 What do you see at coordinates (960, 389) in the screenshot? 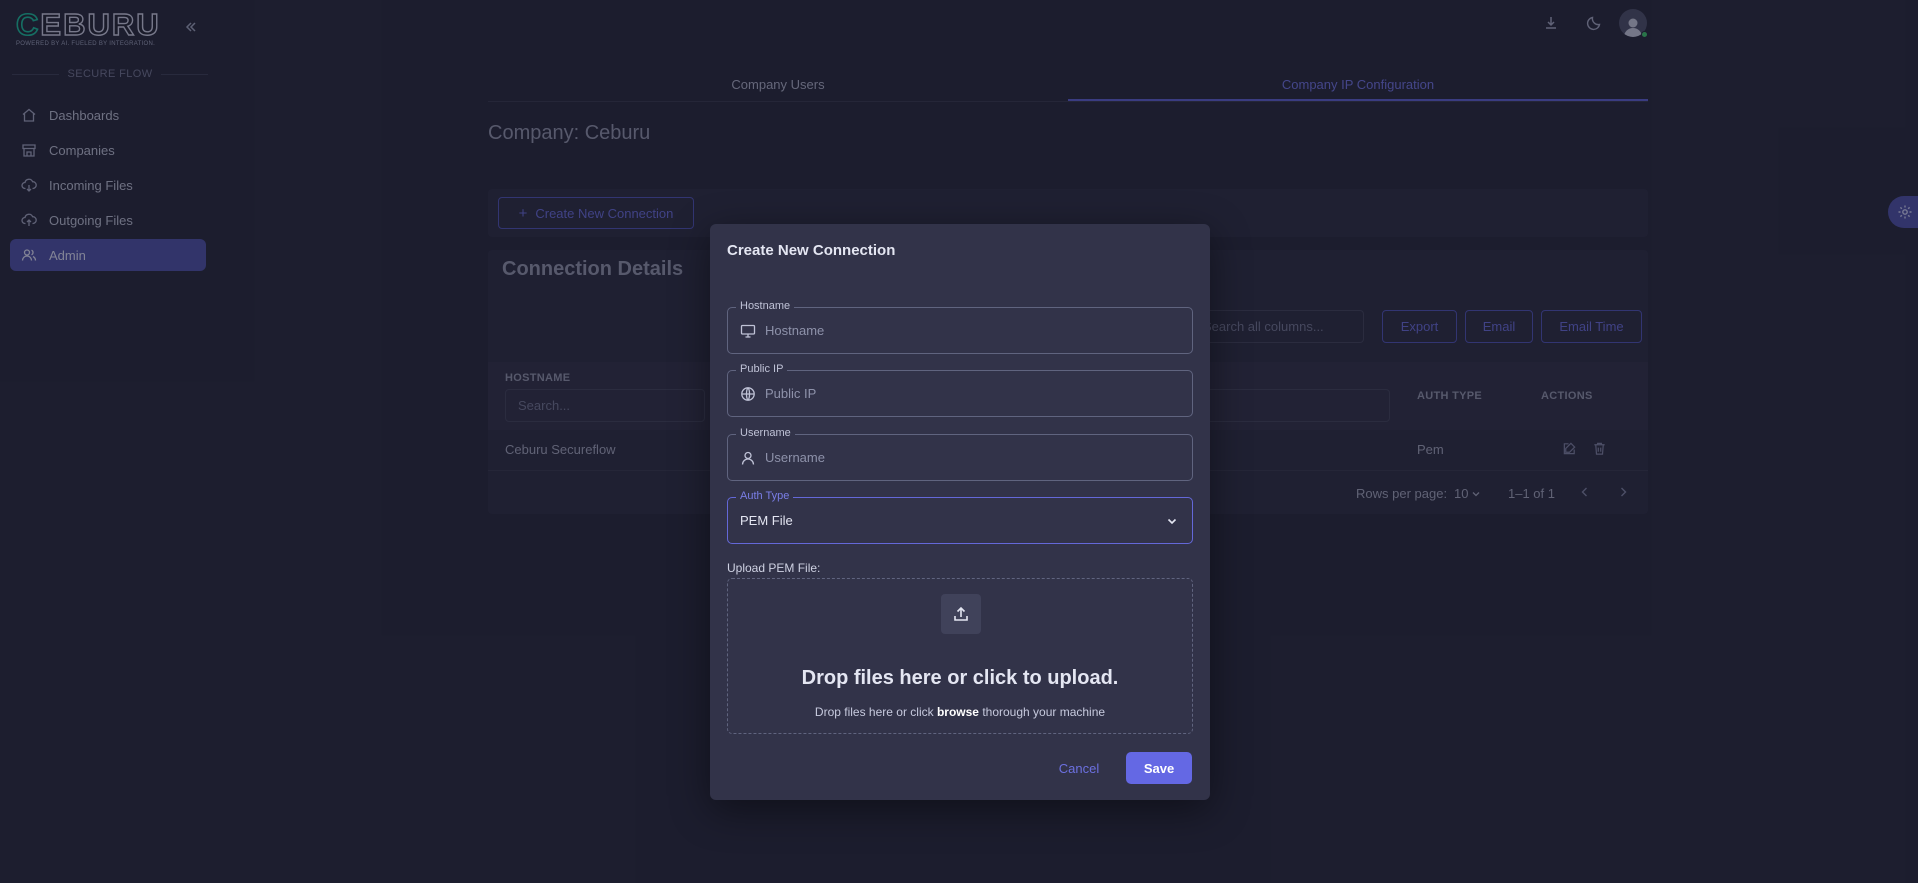
I see `public-ip-field: Public IP Public IP` at bounding box center [960, 389].